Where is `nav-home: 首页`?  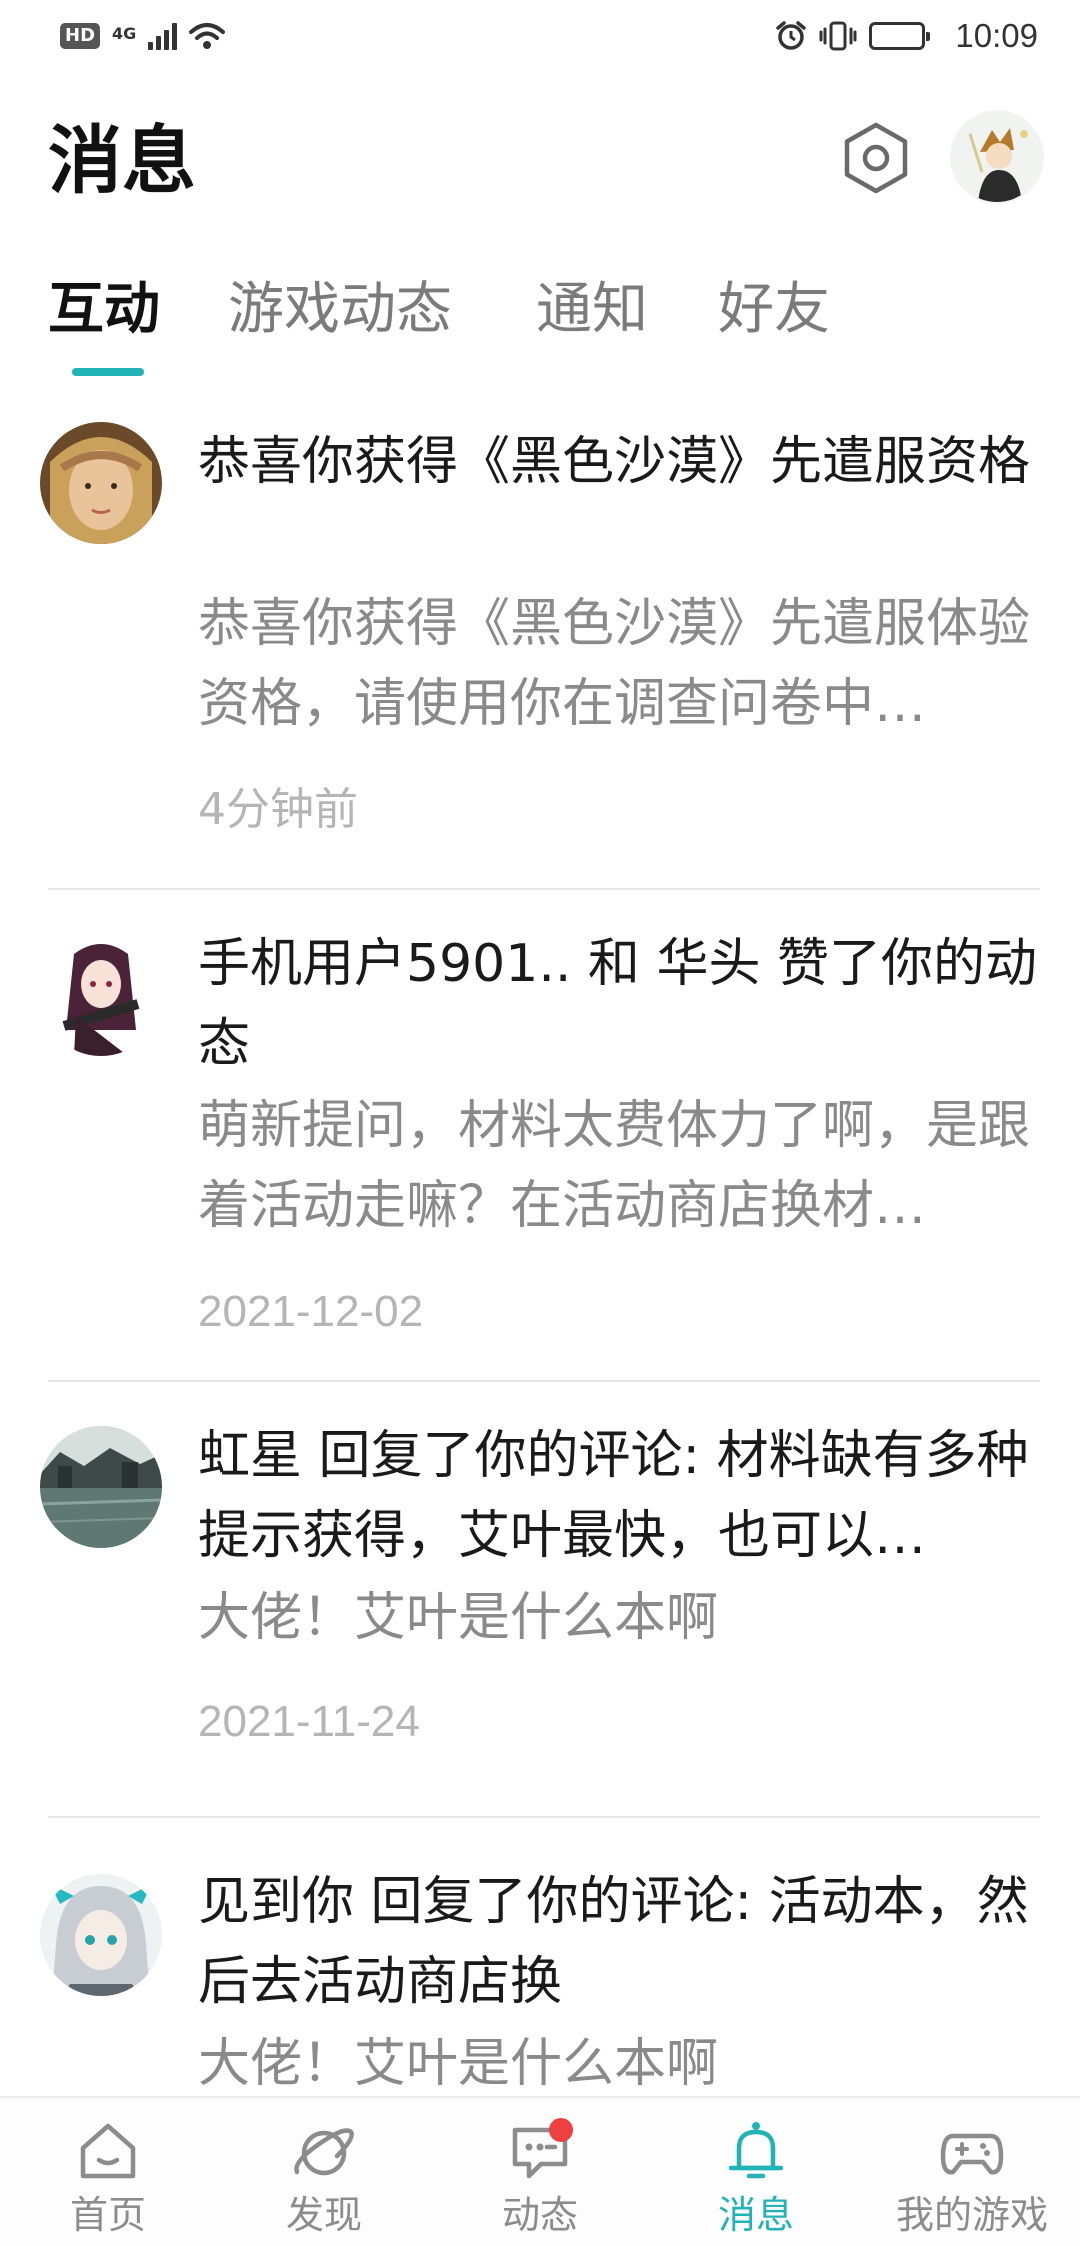
nav-home: 首页 is located at coordinates (108, 2172).